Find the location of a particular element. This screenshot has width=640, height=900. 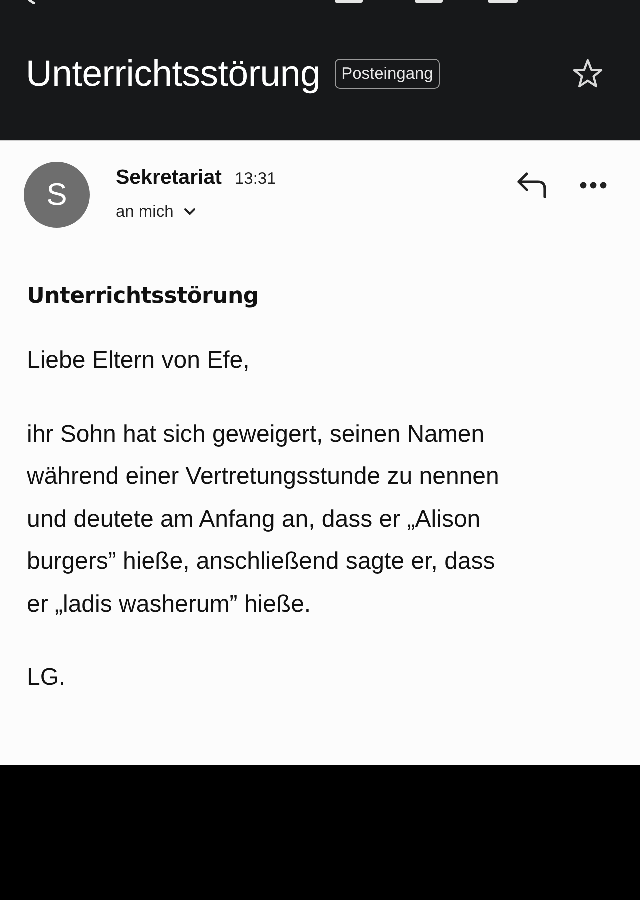

cut-off-icon is located at coordinates (32, 2).